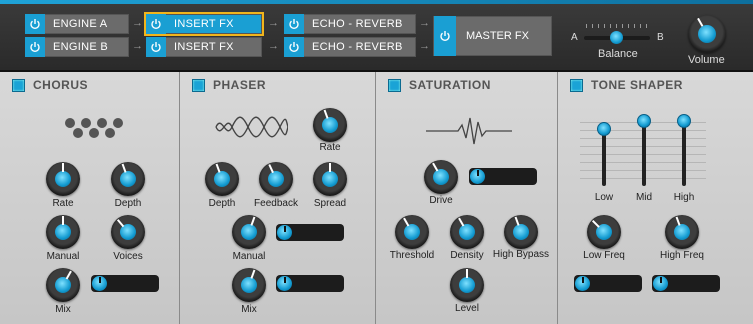 Image resolution: width=753 pixels, height=324 pixels. I want to click on balance-ticks, so click(617, 26).